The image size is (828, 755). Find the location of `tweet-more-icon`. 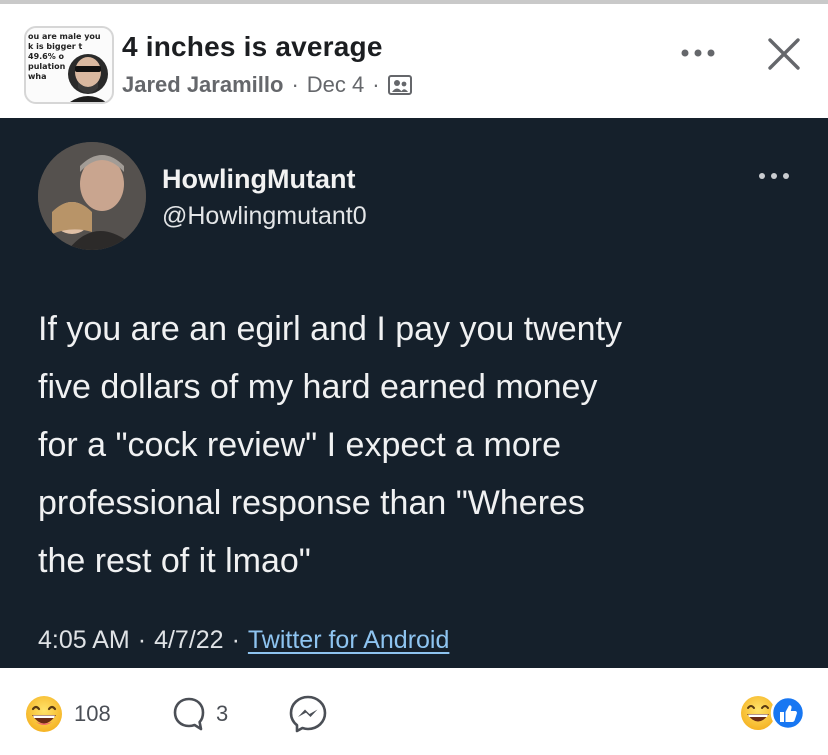

tweet-more-icon is located at coordinates (774, 176).